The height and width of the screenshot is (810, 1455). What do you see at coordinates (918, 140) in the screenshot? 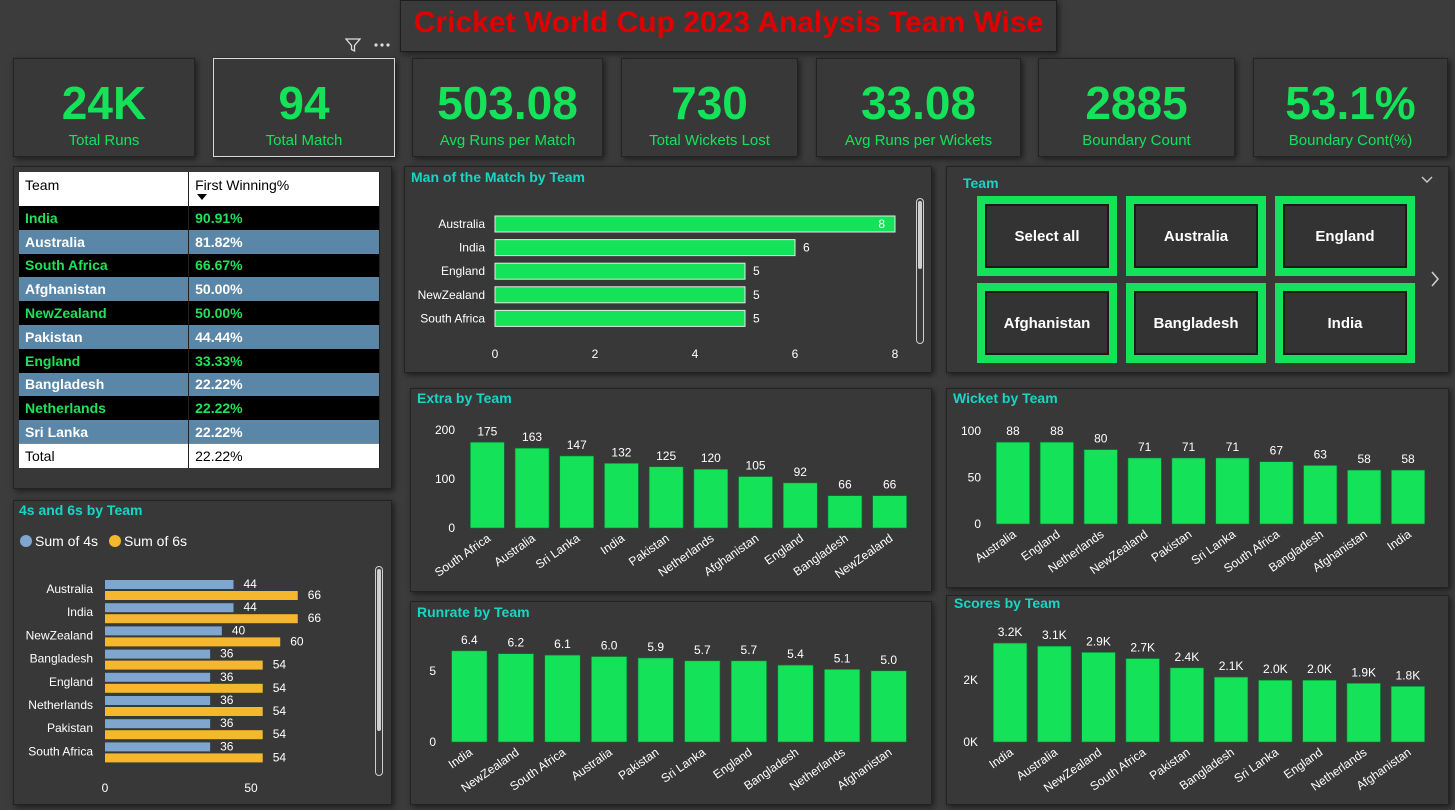
I see `kpi-label: Avg Runs per Wickets` at bounding box center [918, 140].